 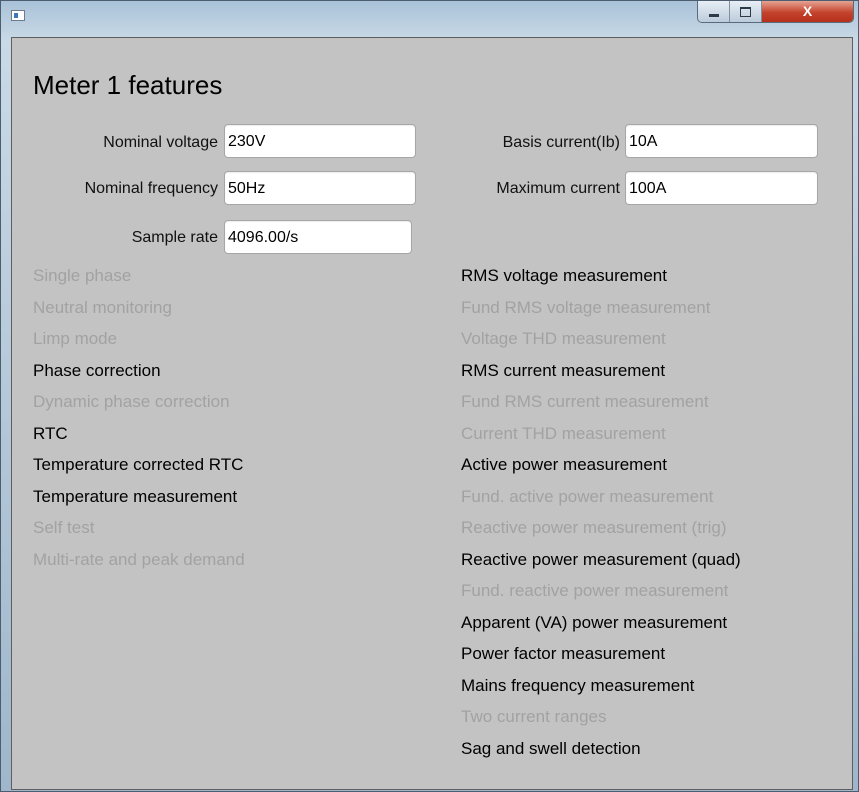 I want to click on feature-item: Fund RMS voltage measurement, so click(x=586, y=307).